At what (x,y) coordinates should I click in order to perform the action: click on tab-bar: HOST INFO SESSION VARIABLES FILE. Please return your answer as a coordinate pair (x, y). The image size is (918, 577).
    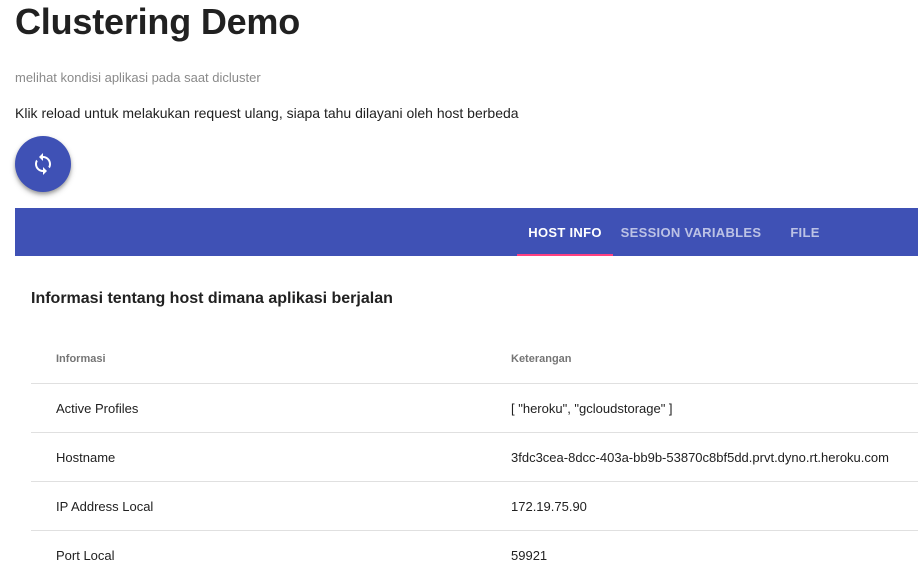
    Looking at the image, I should click on (466, 232).